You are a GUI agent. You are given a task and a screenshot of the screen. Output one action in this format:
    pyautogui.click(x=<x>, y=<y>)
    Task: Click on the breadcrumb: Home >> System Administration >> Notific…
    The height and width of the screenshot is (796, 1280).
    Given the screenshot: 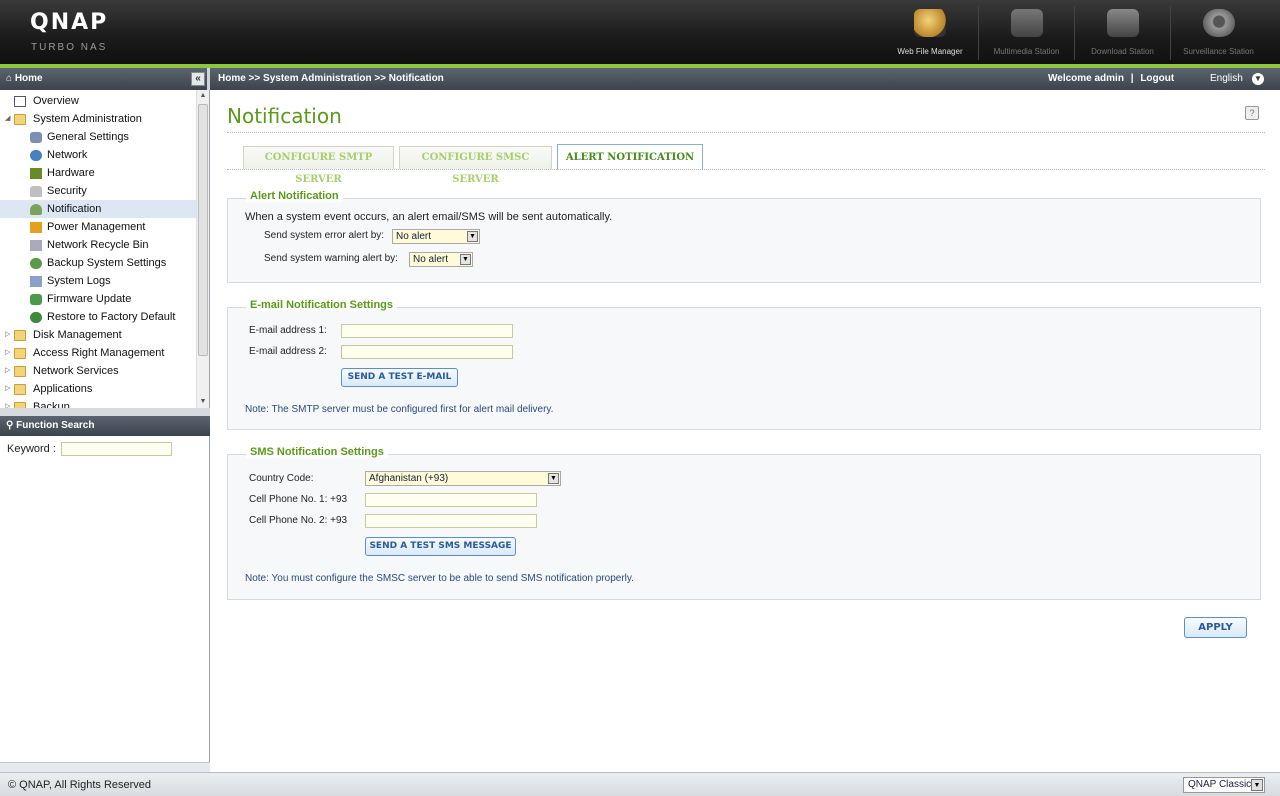 What is the action you would take?
    pyautogui.click(x=331, y=78)
    